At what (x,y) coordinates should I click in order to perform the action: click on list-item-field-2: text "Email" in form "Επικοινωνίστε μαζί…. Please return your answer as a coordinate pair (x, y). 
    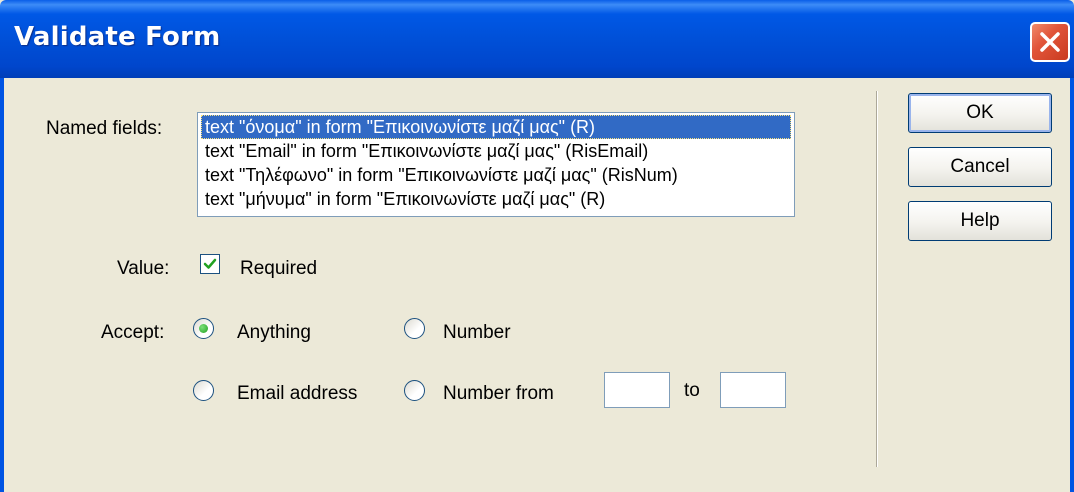
    Looking at the image, I should click on (496, 151).